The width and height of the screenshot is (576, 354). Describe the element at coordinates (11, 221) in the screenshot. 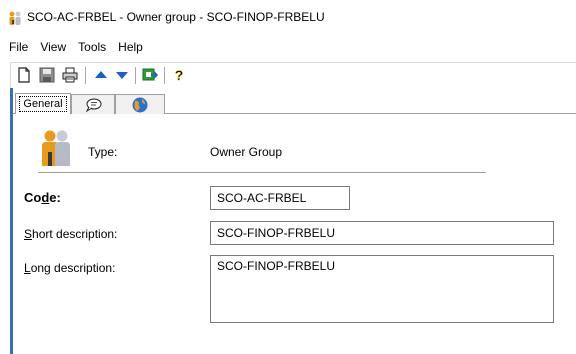

I see `left-edge-border` at that location.